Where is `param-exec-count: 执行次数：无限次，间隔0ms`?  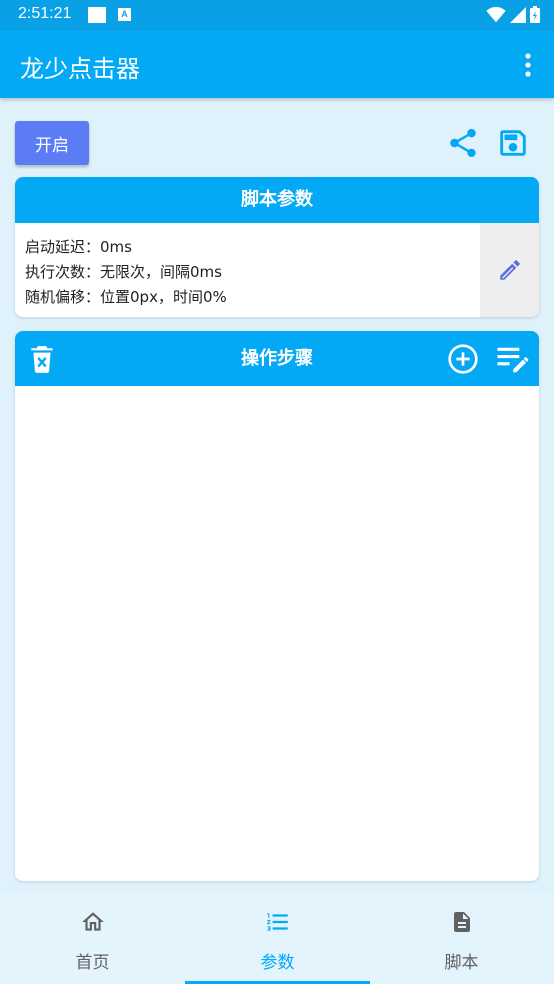 param-exec-count: 执行次数：无限次，间隔0ms is located at coordinates (123, 272).